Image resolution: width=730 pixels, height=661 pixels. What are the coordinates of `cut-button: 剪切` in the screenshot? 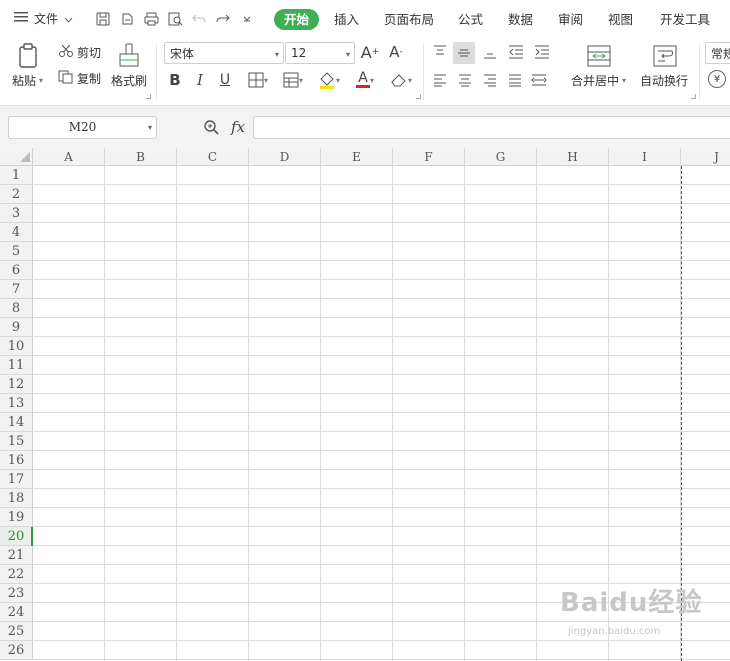 It's located at (79, 52).